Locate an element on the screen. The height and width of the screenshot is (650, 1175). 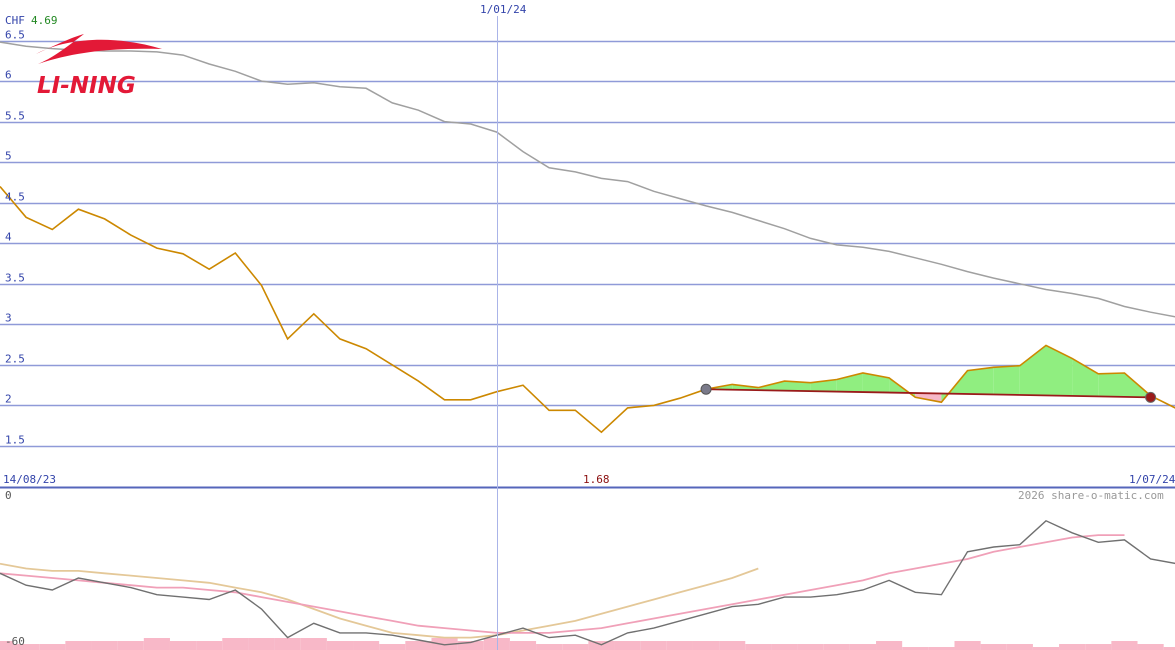
trend-end-marker is located at coordinates (1151, 397).